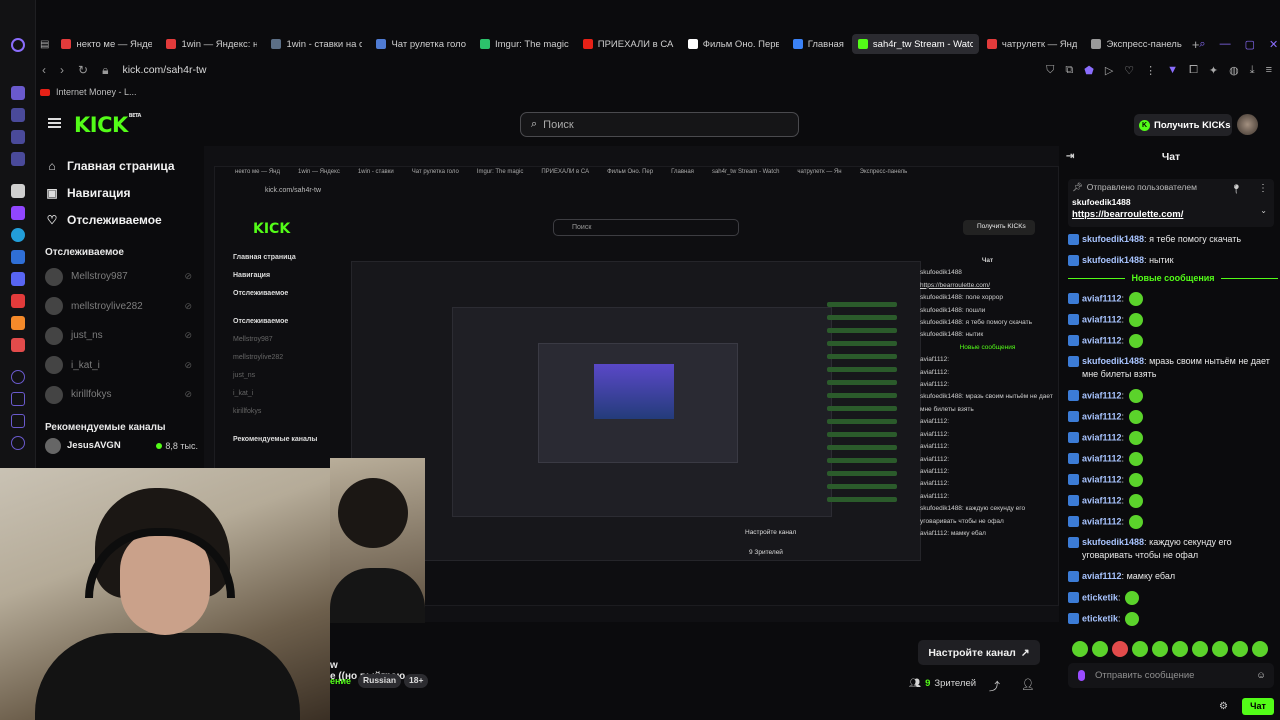 This screenshot has width=1280, height=720. I want to click on vk-icon, so click(18, 257).